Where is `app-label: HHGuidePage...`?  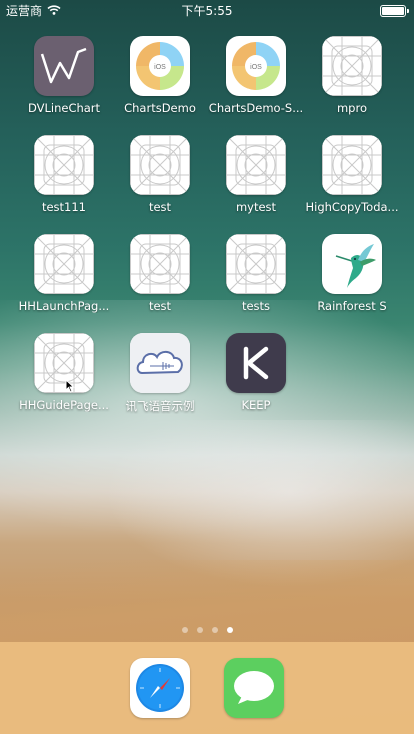
app-label: HHGuidePage... is located at coordinates (64, 405).